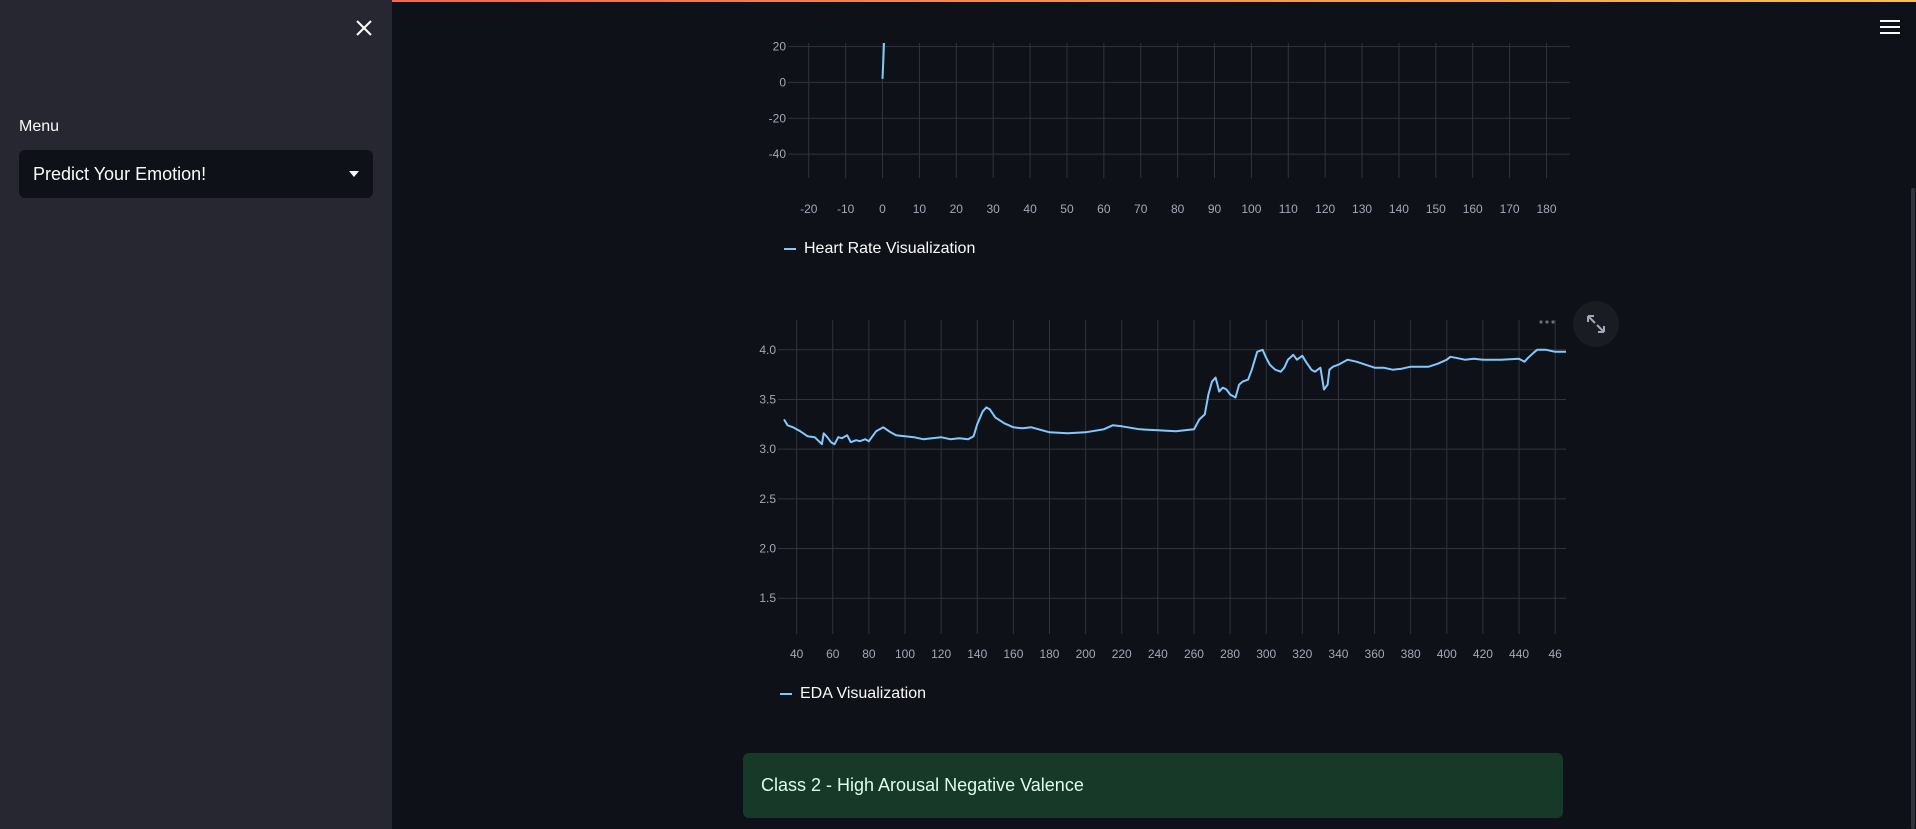  I want to click on hamburger-icon, so click(1890, 21).